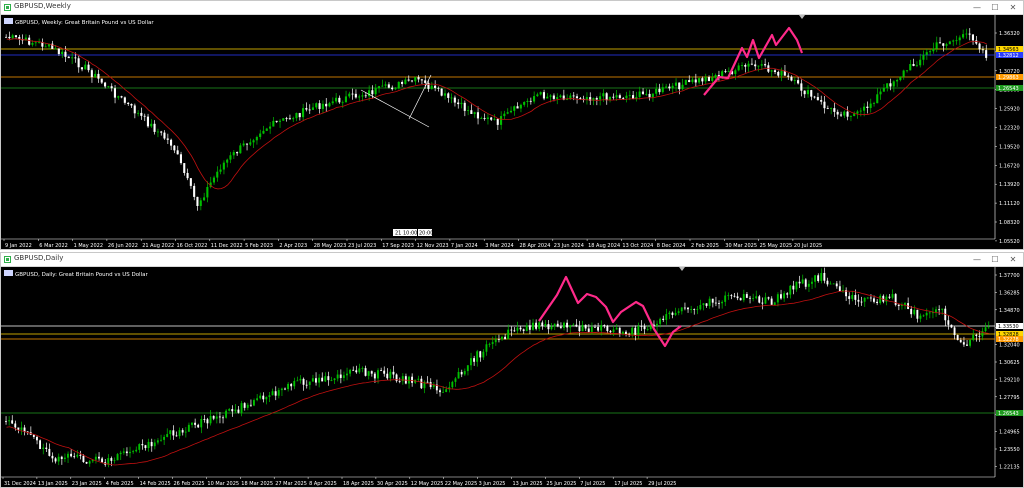  What do you see at coordinates (604, 246) in the screenshot?
I see `date-tick-label: 18 Aug 2024` at bounding box center [604, 246].